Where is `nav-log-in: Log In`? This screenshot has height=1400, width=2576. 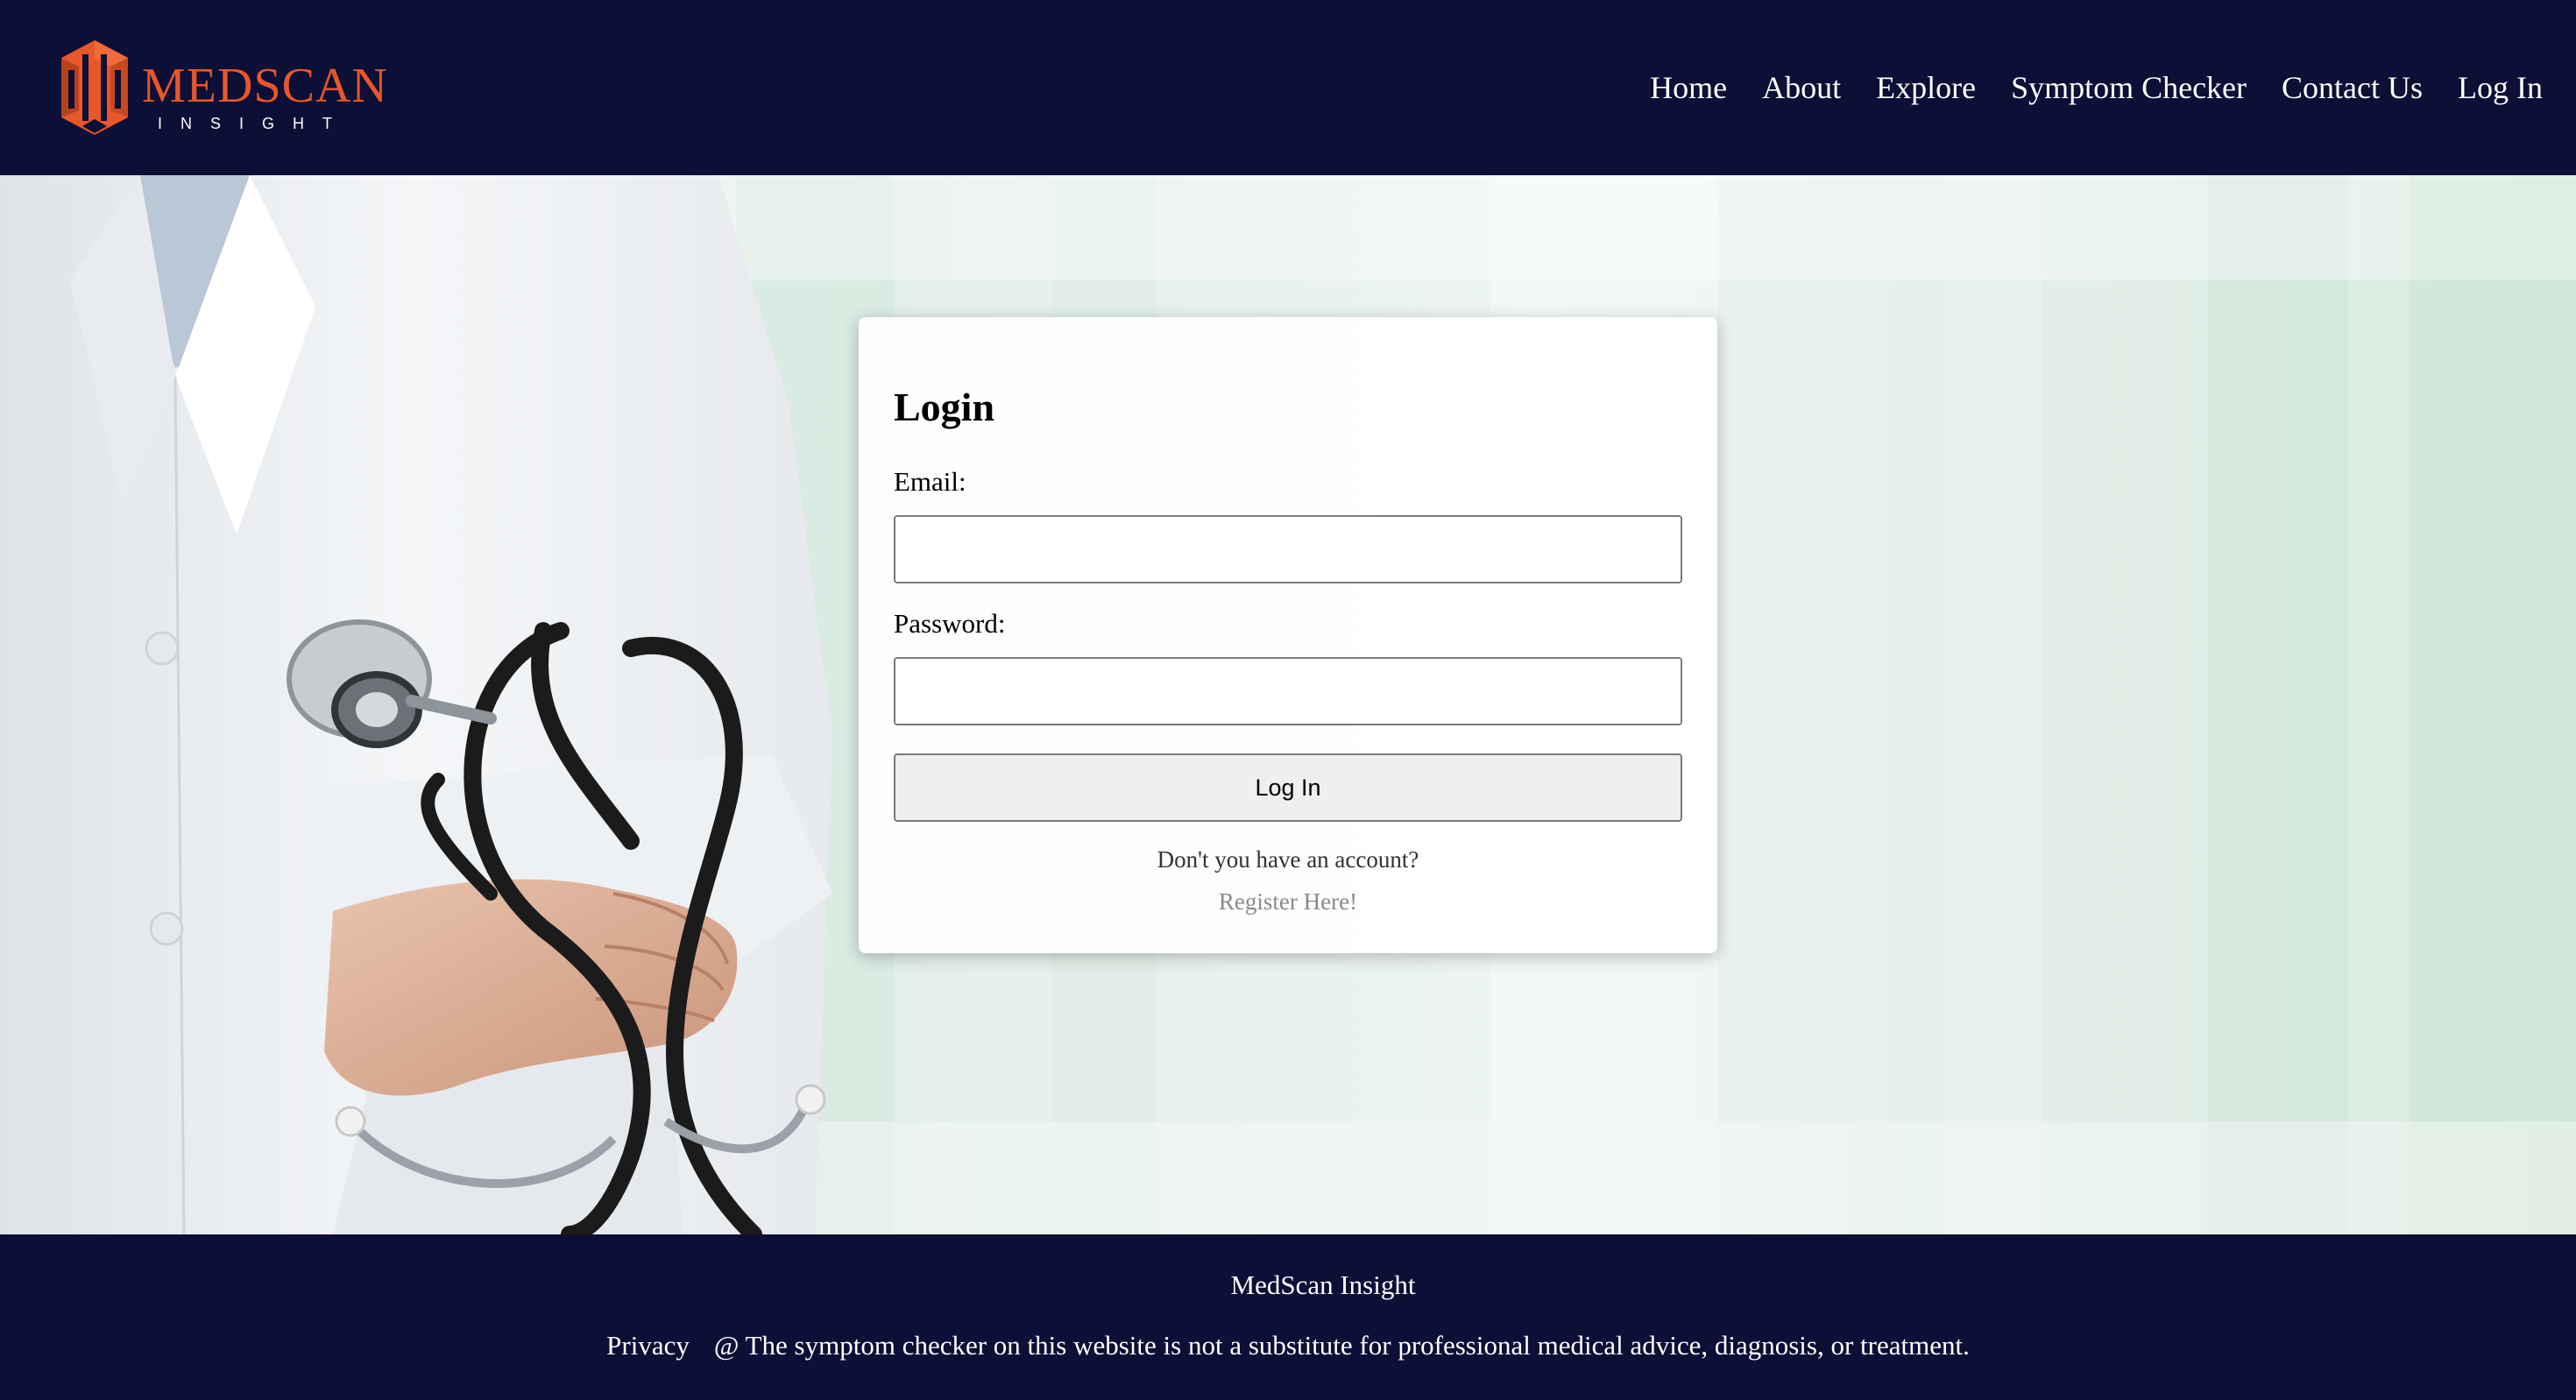
nav-log-in: Log In is located at coordinates (2500, 87).